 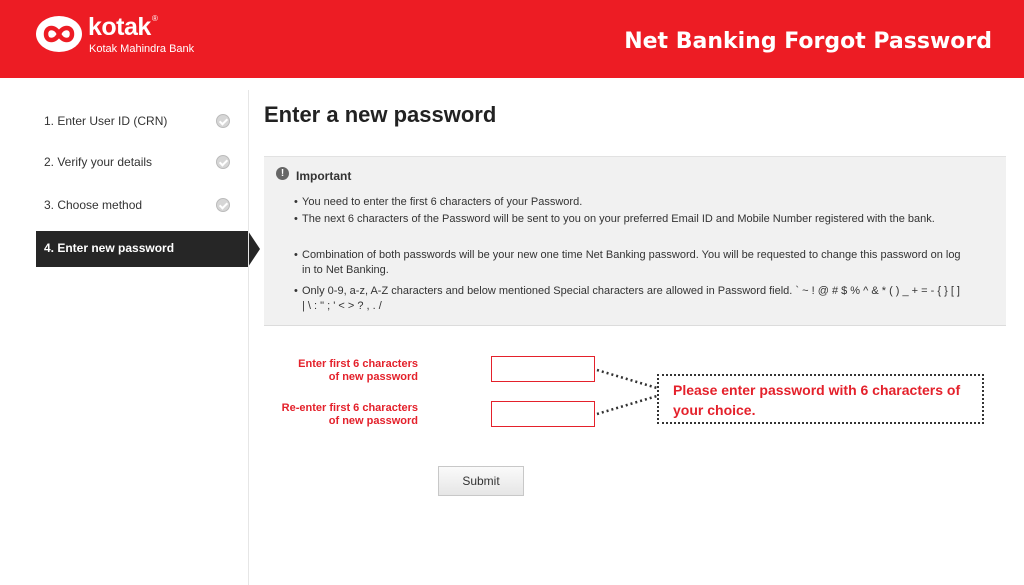 I want to click on submit-button: Submit, so click(x=481, y=481).